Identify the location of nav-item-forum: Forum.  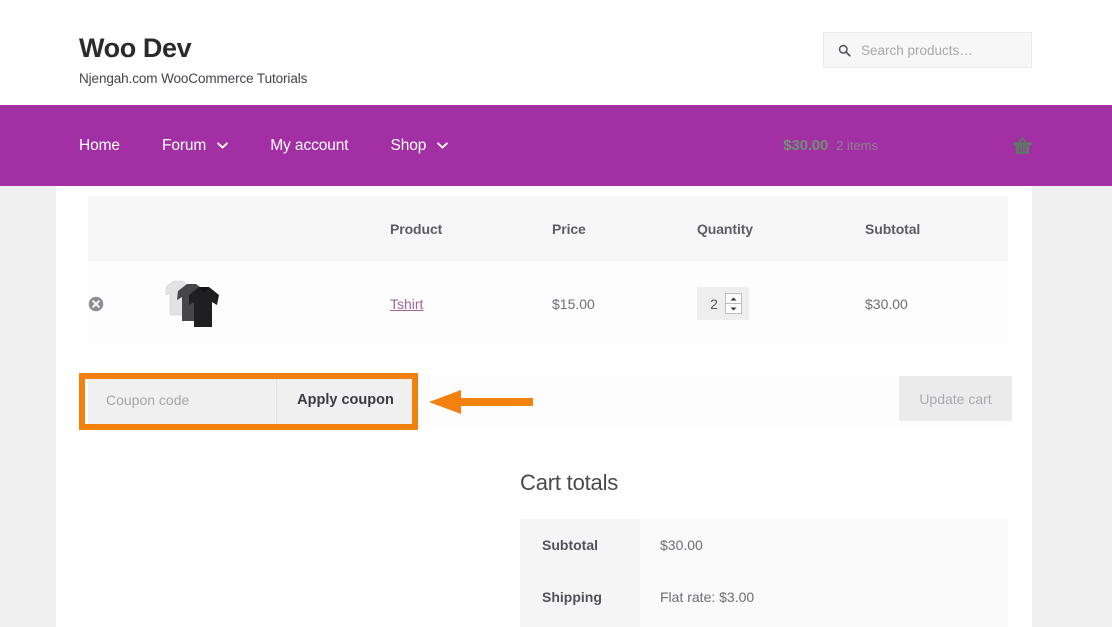
(195, 145).